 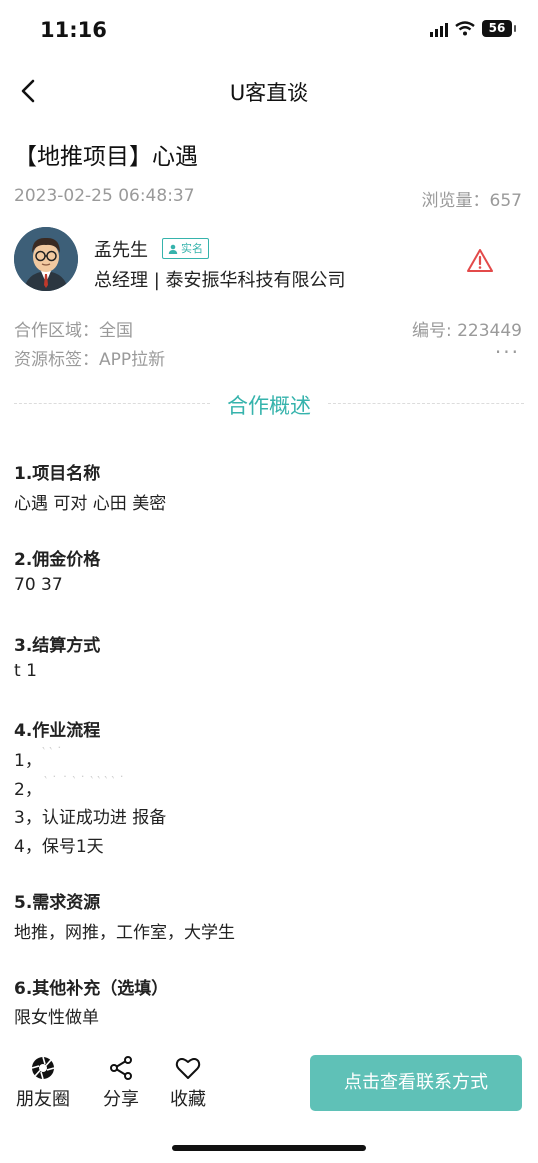 What do you see at coordinates (28, 790) in the screenshot?
I see `block-line: 2，` at bounding box center [28, 790].